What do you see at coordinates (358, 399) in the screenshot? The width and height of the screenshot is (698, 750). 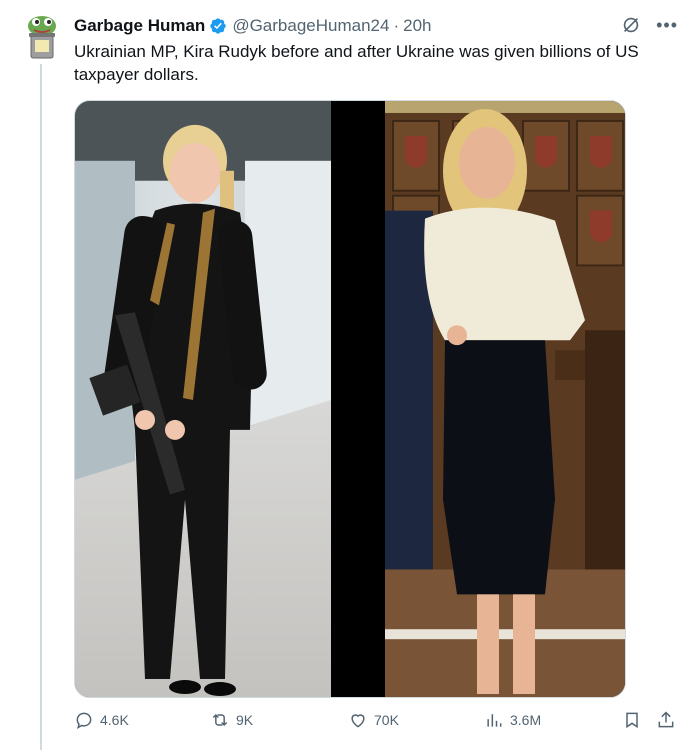 I see `image-gap` at bounding box center [358, 399].